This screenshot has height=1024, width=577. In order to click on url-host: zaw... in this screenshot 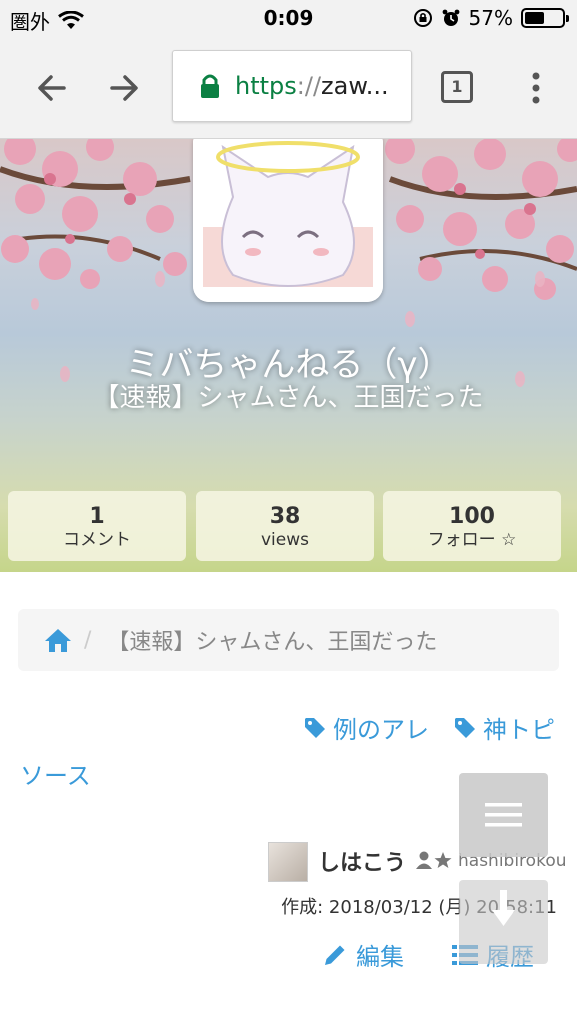, I will do `click(355, 86)`.